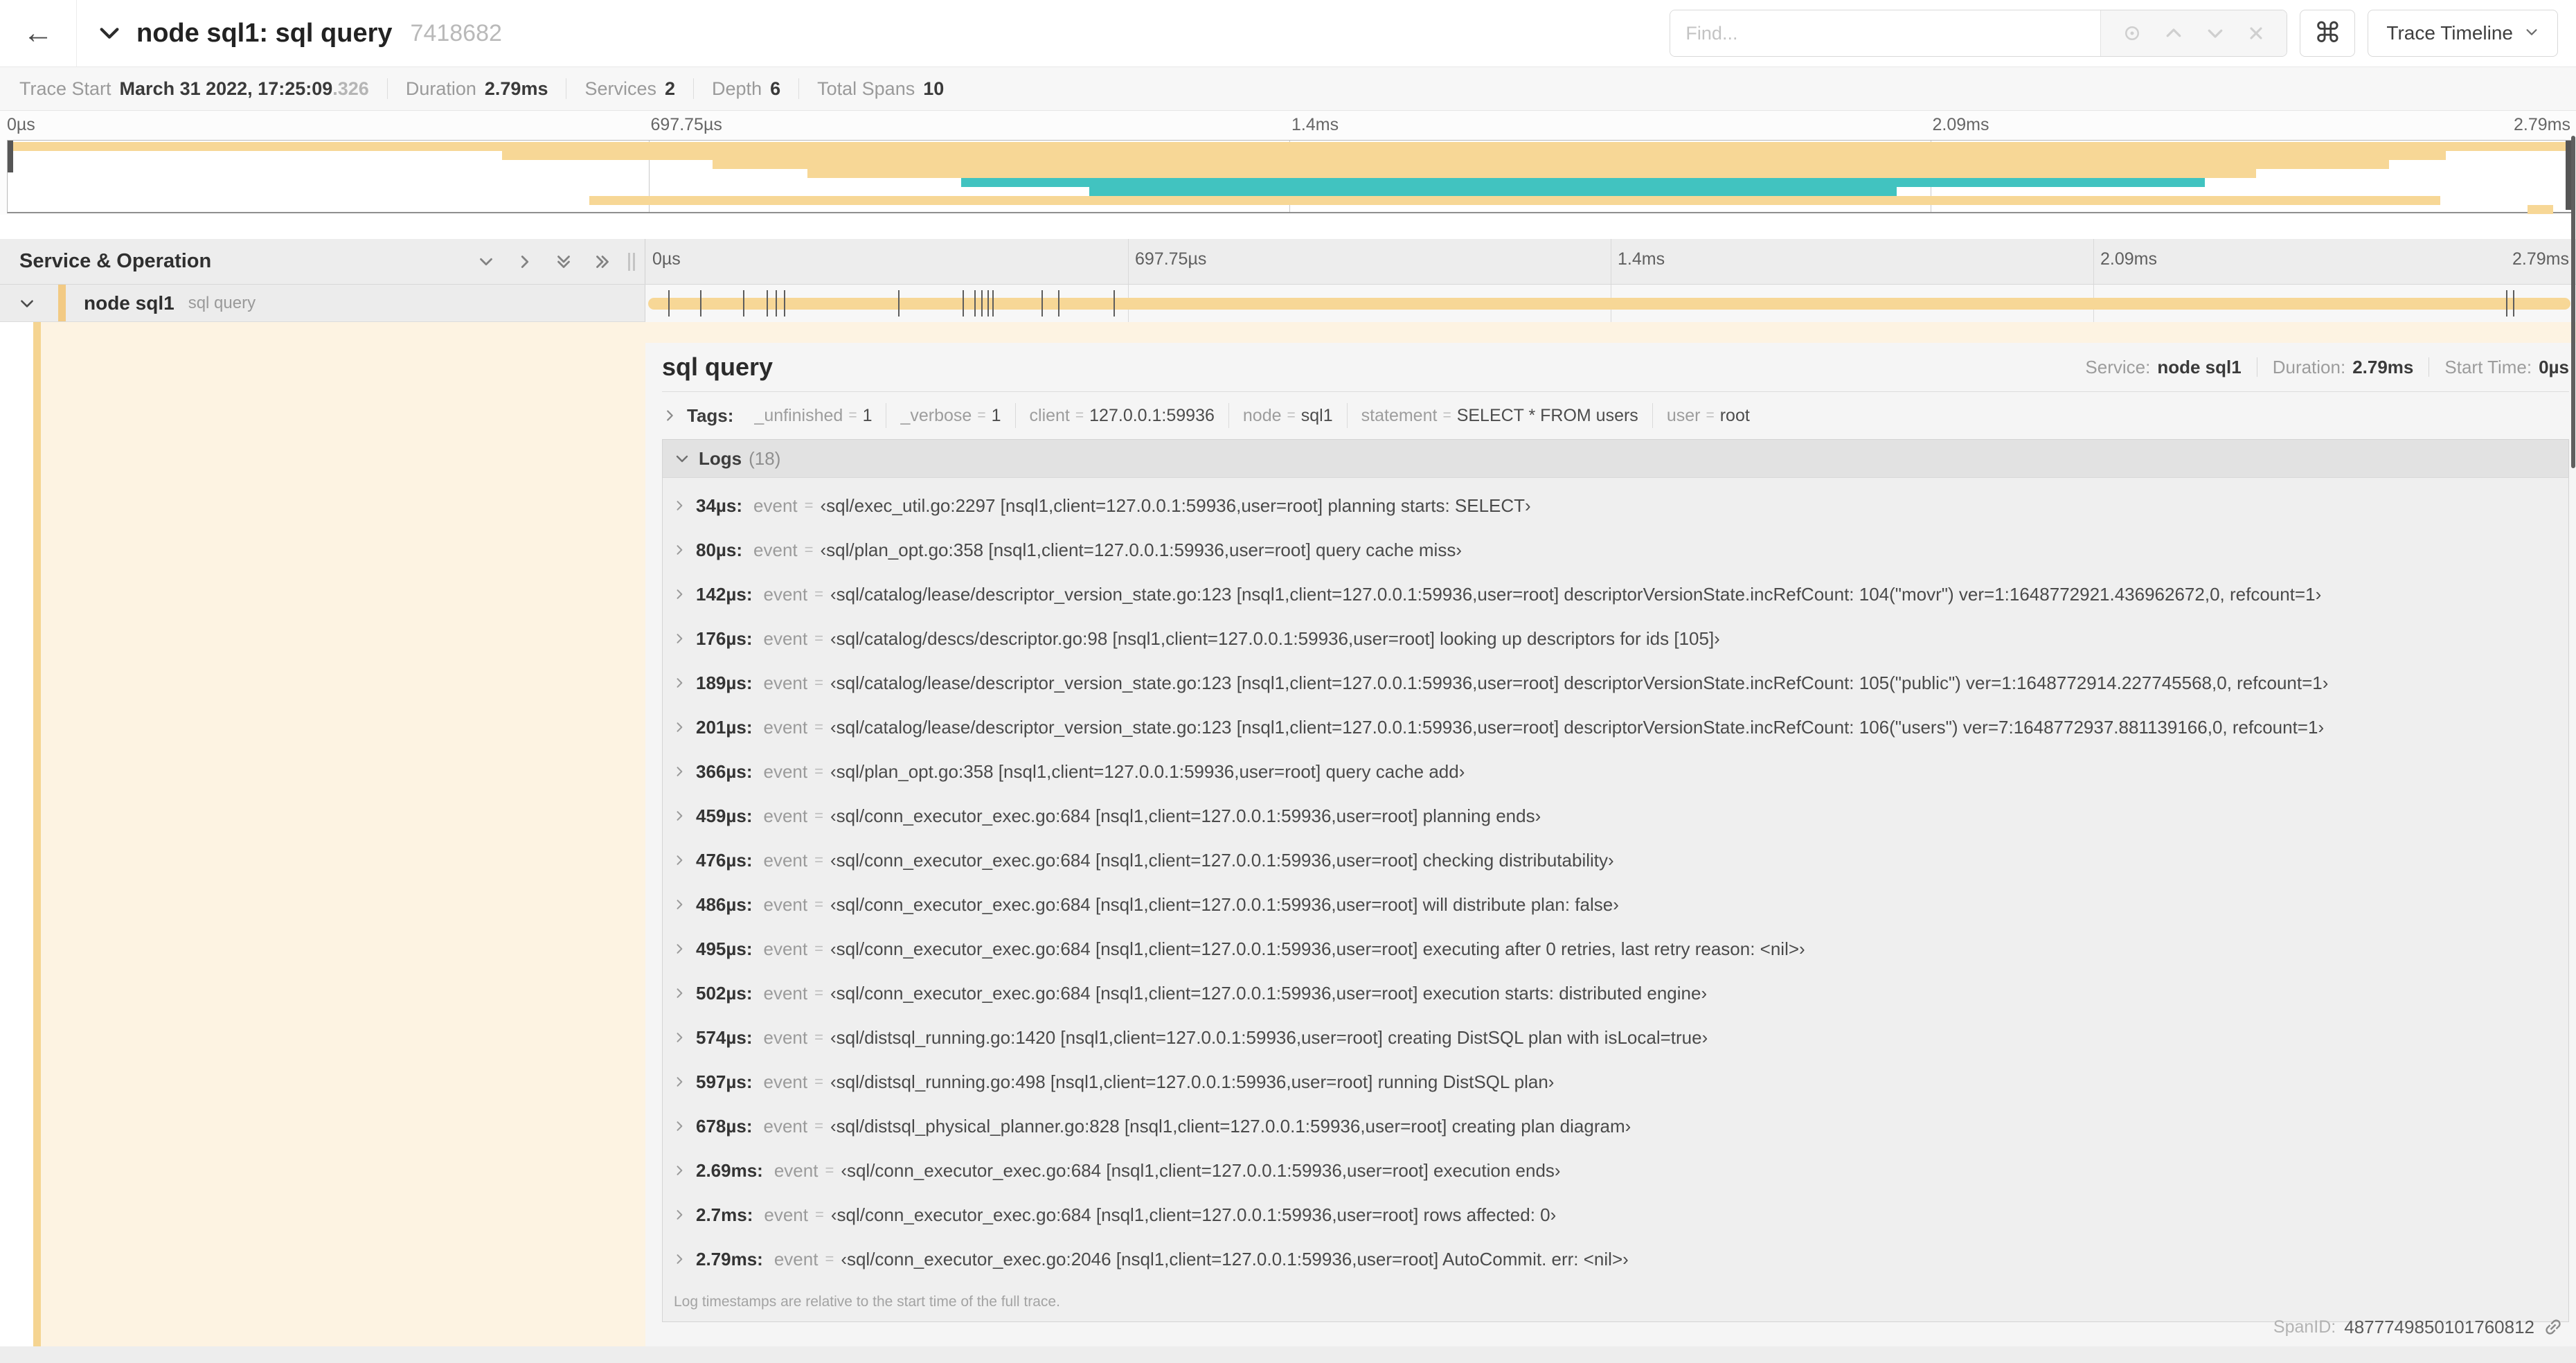  Describe the element at coordinates (724, 993) in the screenshot. I see `log-timestamp: 502µs:` at that location.